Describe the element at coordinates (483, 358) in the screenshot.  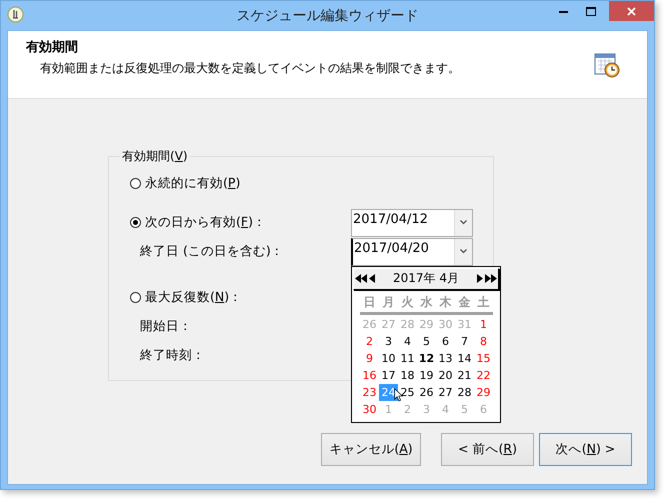
I see `calendar-day: 15` at that location.